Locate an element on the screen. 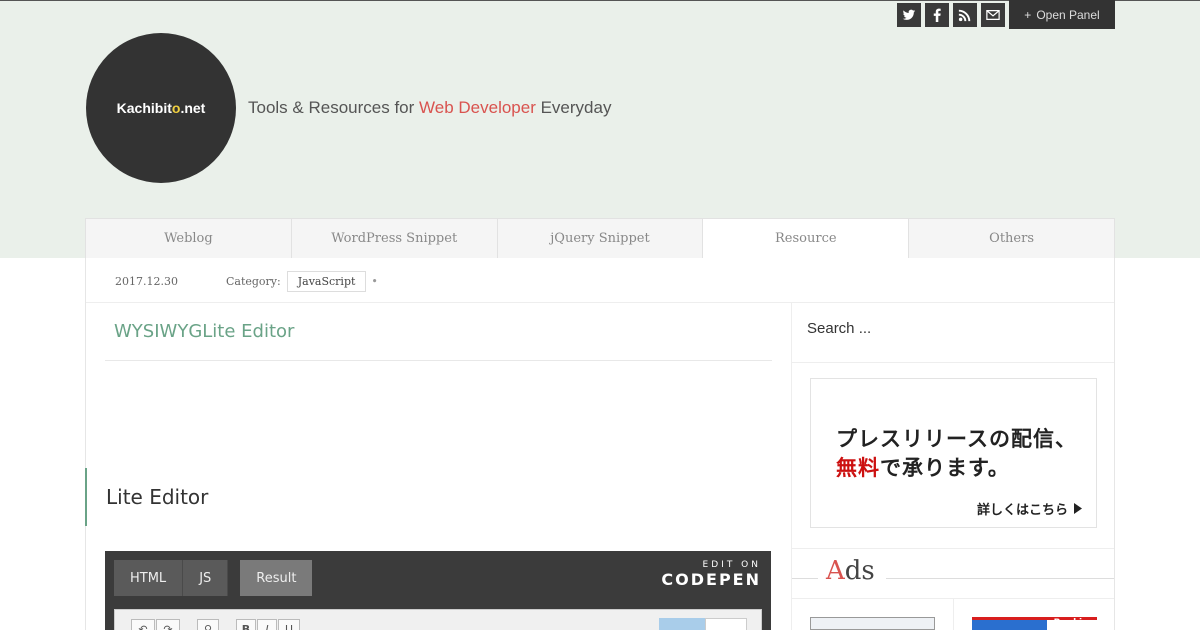 The image size is (1200, 630). title-divider is located at coordinates (438, 360).